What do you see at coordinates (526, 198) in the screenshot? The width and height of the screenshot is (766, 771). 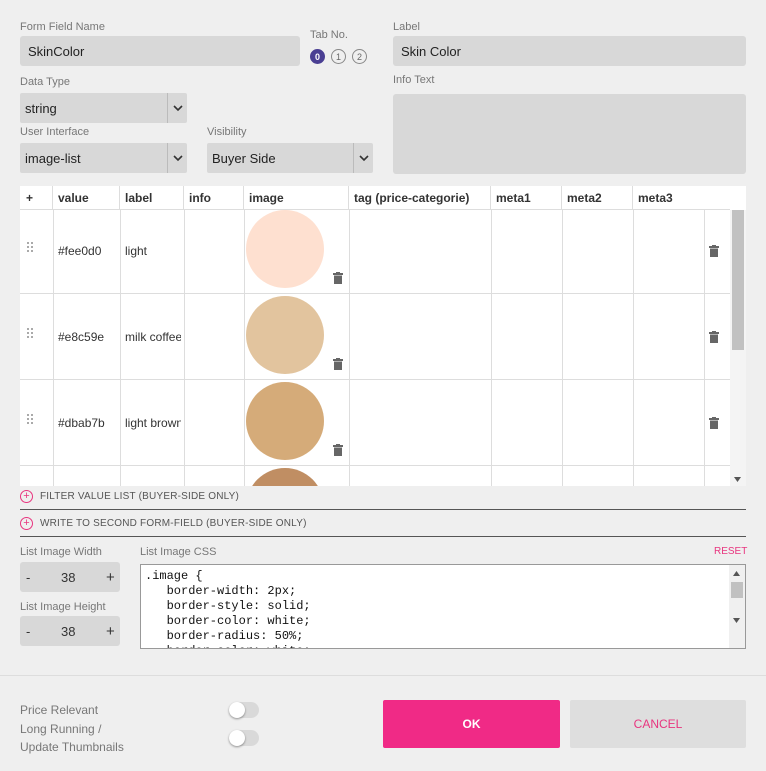 I see `column-header-meta1: meta1` at bounding box center [526, 198].